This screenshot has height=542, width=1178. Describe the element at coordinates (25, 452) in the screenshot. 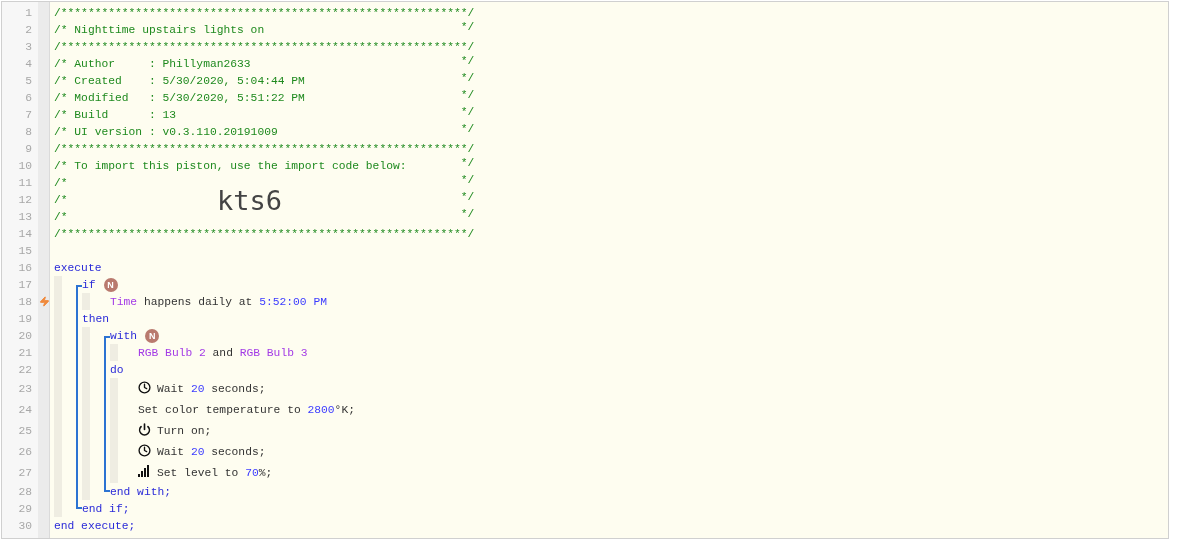

I see `line-number: 26` at that location.